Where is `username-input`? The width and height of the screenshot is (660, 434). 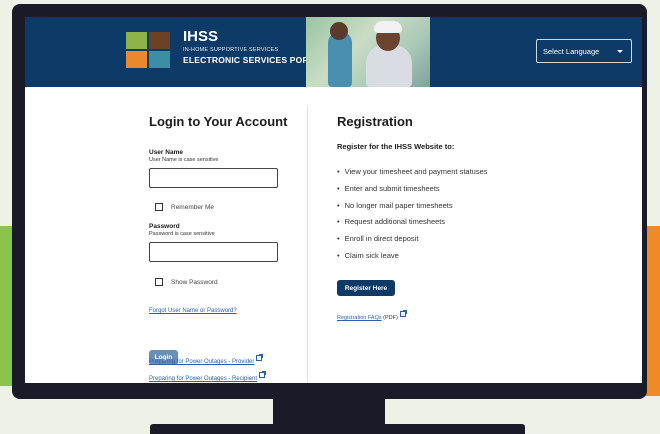
username-input is located at coordinates (213, 178).